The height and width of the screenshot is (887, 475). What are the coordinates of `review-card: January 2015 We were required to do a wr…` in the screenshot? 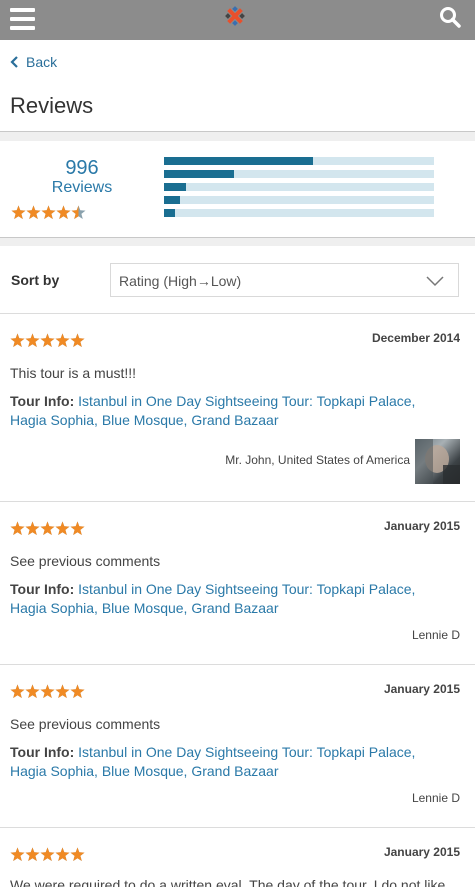 It's located at (237, 857).